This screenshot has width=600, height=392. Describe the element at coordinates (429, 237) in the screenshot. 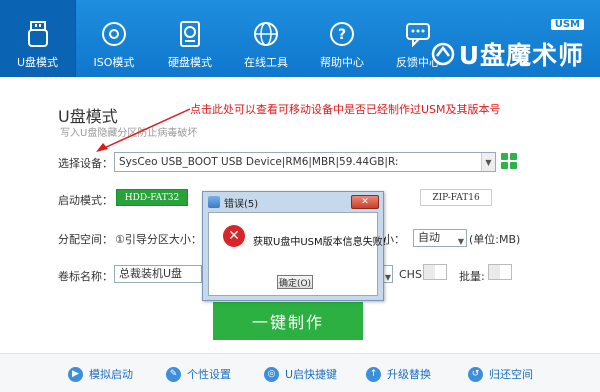

I see `partition-size-value: 自动` at that location.